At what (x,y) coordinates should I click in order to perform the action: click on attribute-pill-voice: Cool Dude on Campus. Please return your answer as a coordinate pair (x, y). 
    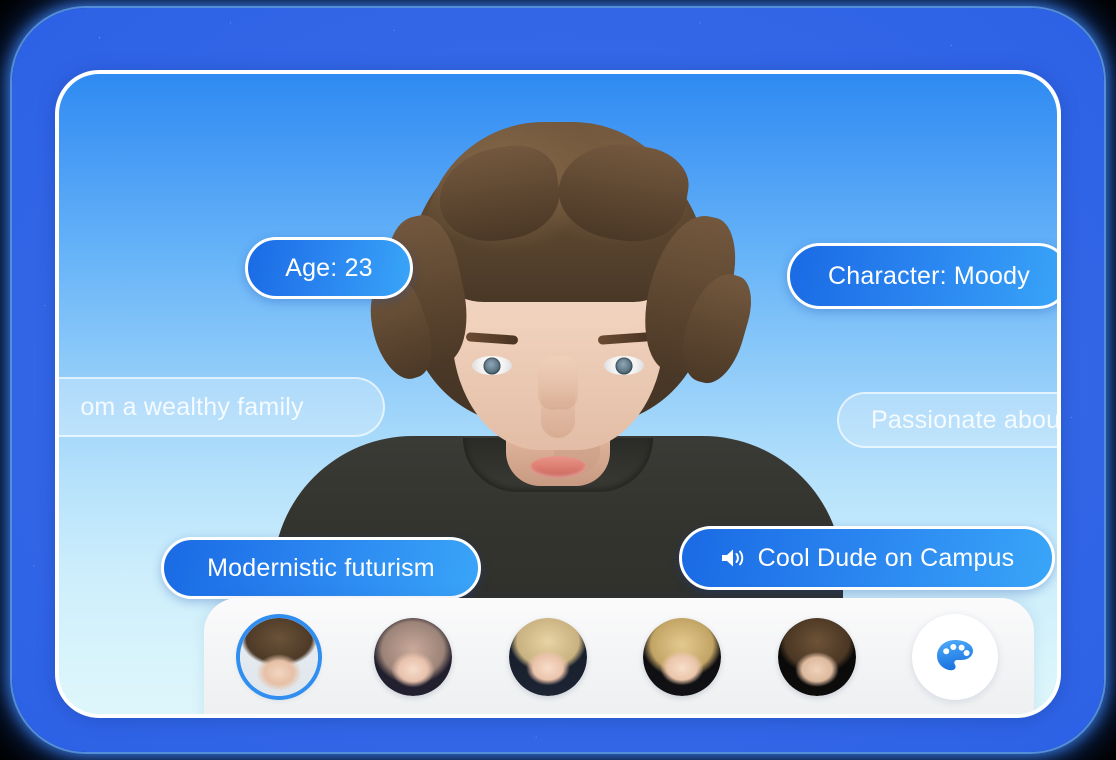
    Looking at the image, I should click on (867, 558).